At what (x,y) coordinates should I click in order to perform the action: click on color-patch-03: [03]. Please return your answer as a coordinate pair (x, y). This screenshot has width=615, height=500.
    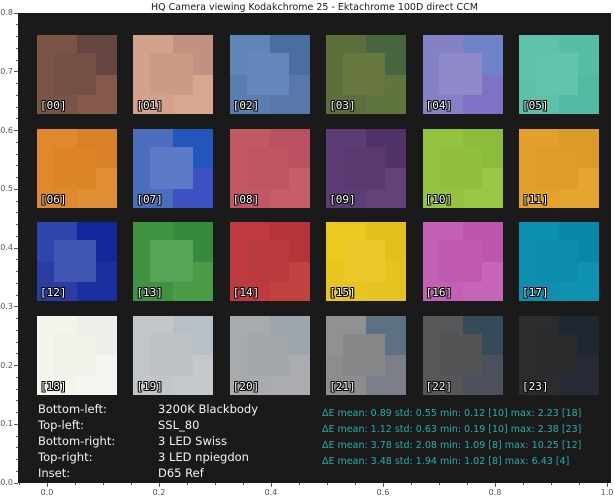
    Looking at the image, I should click on (366, 74).